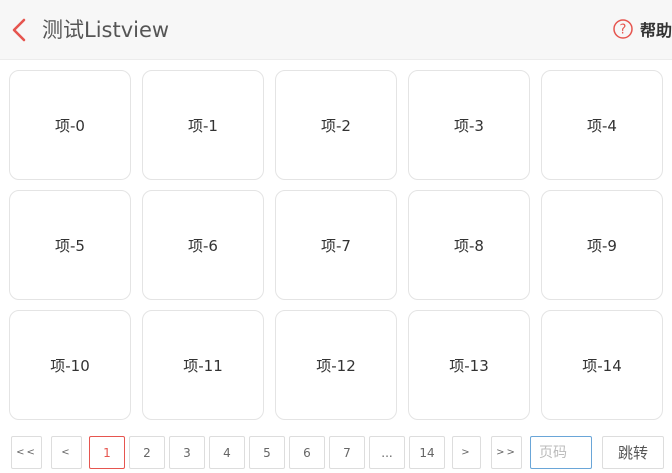 Image resolution: width=672 pixels, height=473 pixels. Describe the element at coordinates (26, 452) in the screenshot. I see `first-page-button: <<` at that location.